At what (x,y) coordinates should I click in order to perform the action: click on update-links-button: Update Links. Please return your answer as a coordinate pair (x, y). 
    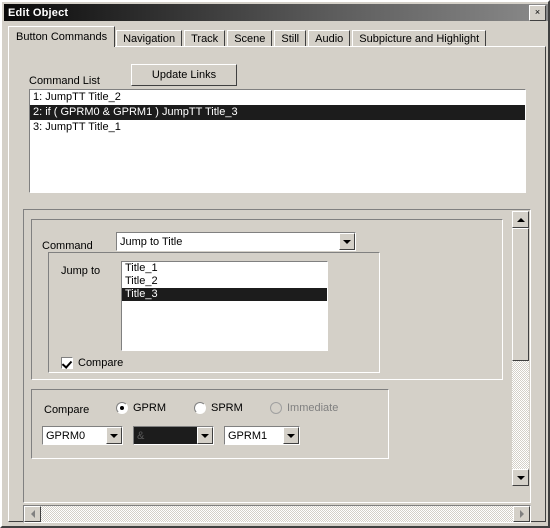
    Looking at the image, I should click on (184, 75).